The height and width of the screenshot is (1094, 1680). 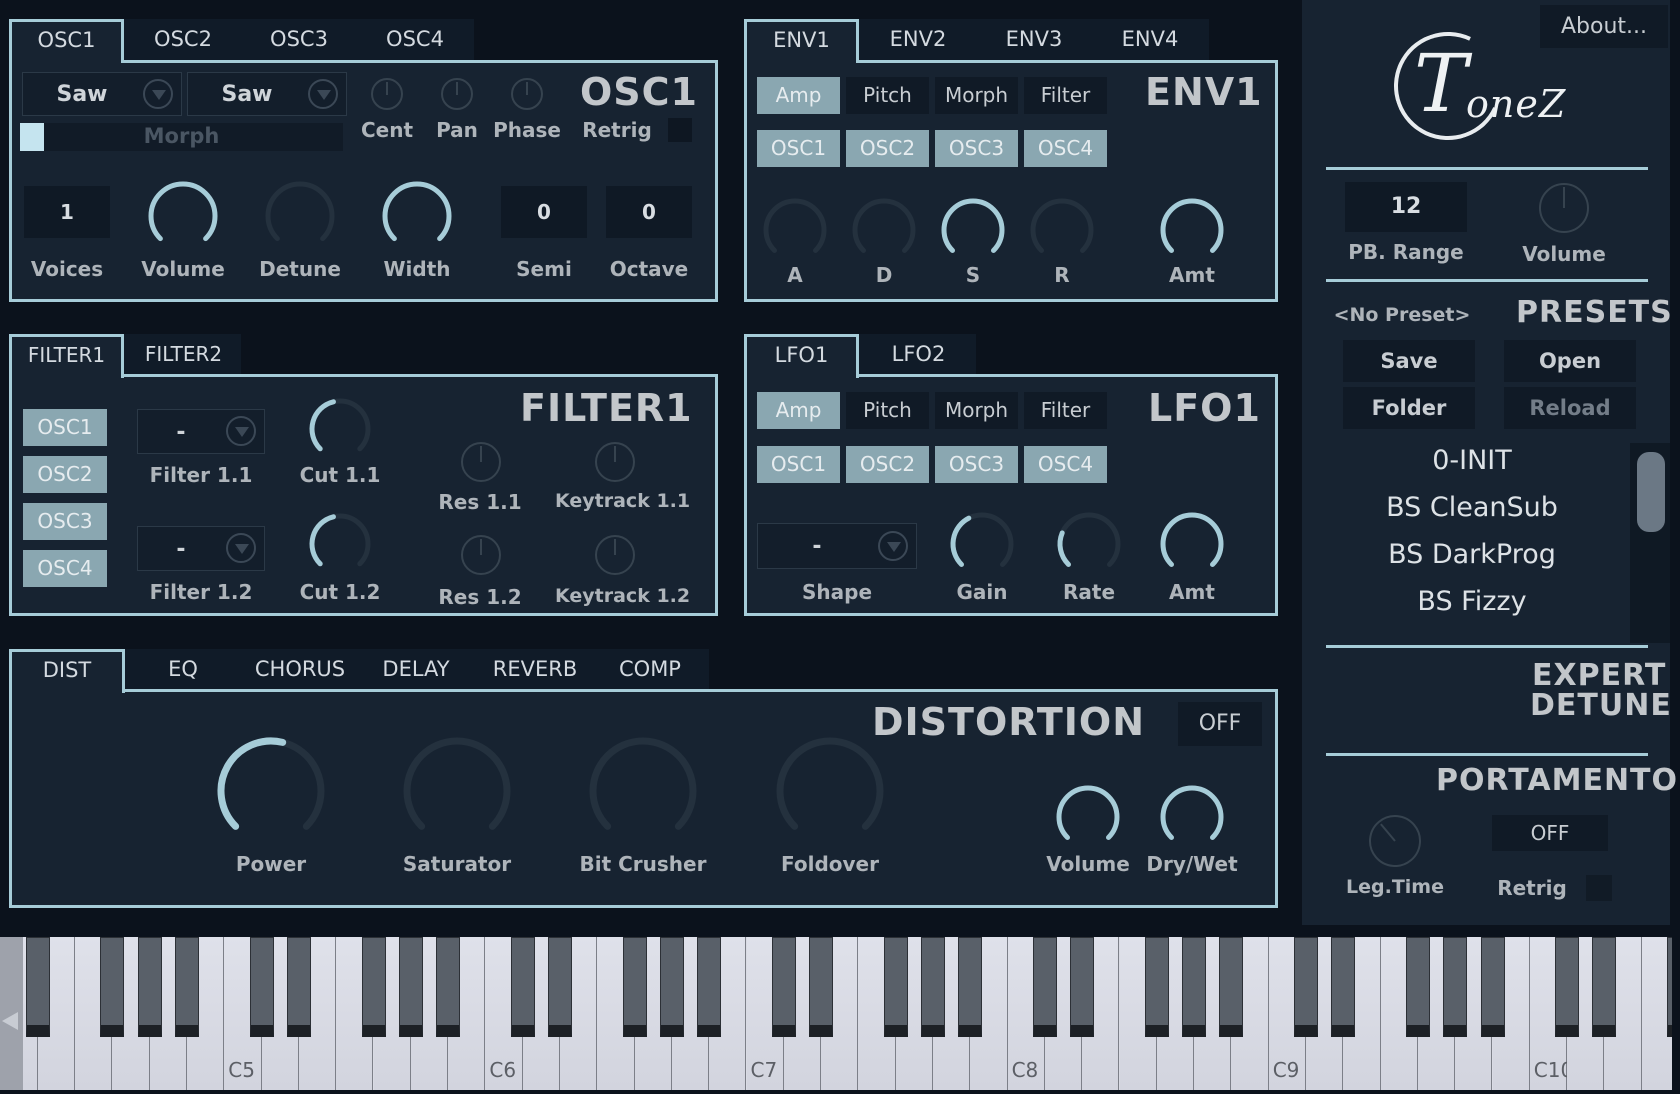 I want to click on lfo-target-pitch-button: Pitch, so click(x=887, y=410).